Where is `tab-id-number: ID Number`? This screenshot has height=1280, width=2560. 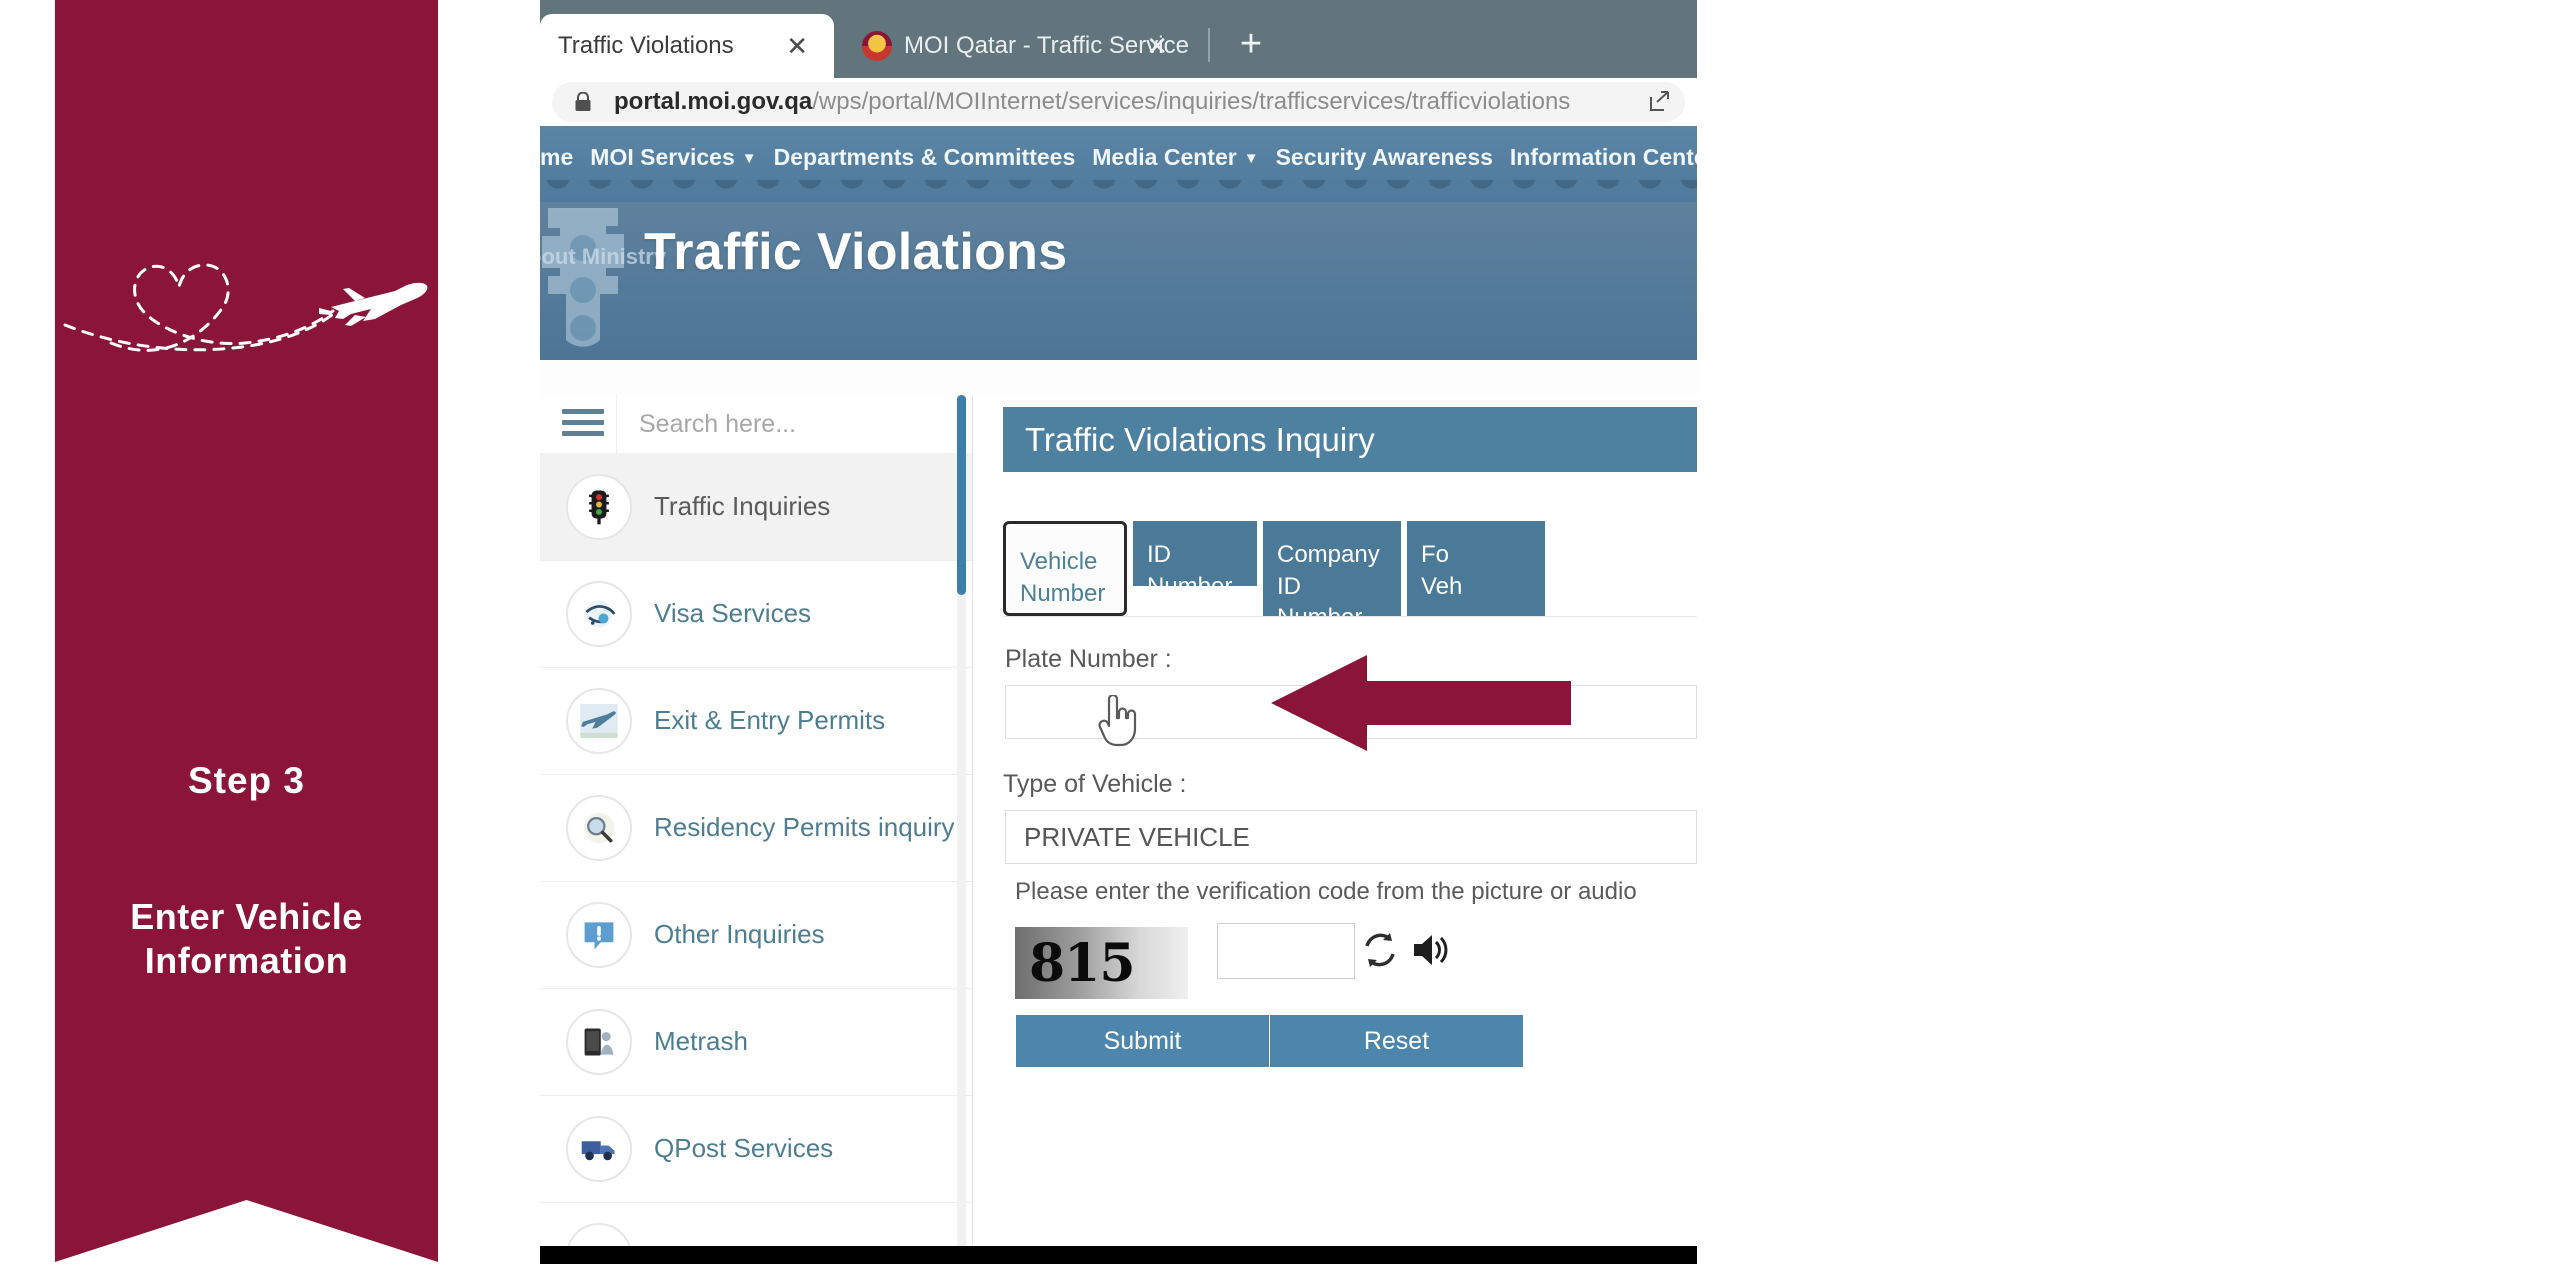 tab-id-number: ID Number is located at coordinates (1195, 560).